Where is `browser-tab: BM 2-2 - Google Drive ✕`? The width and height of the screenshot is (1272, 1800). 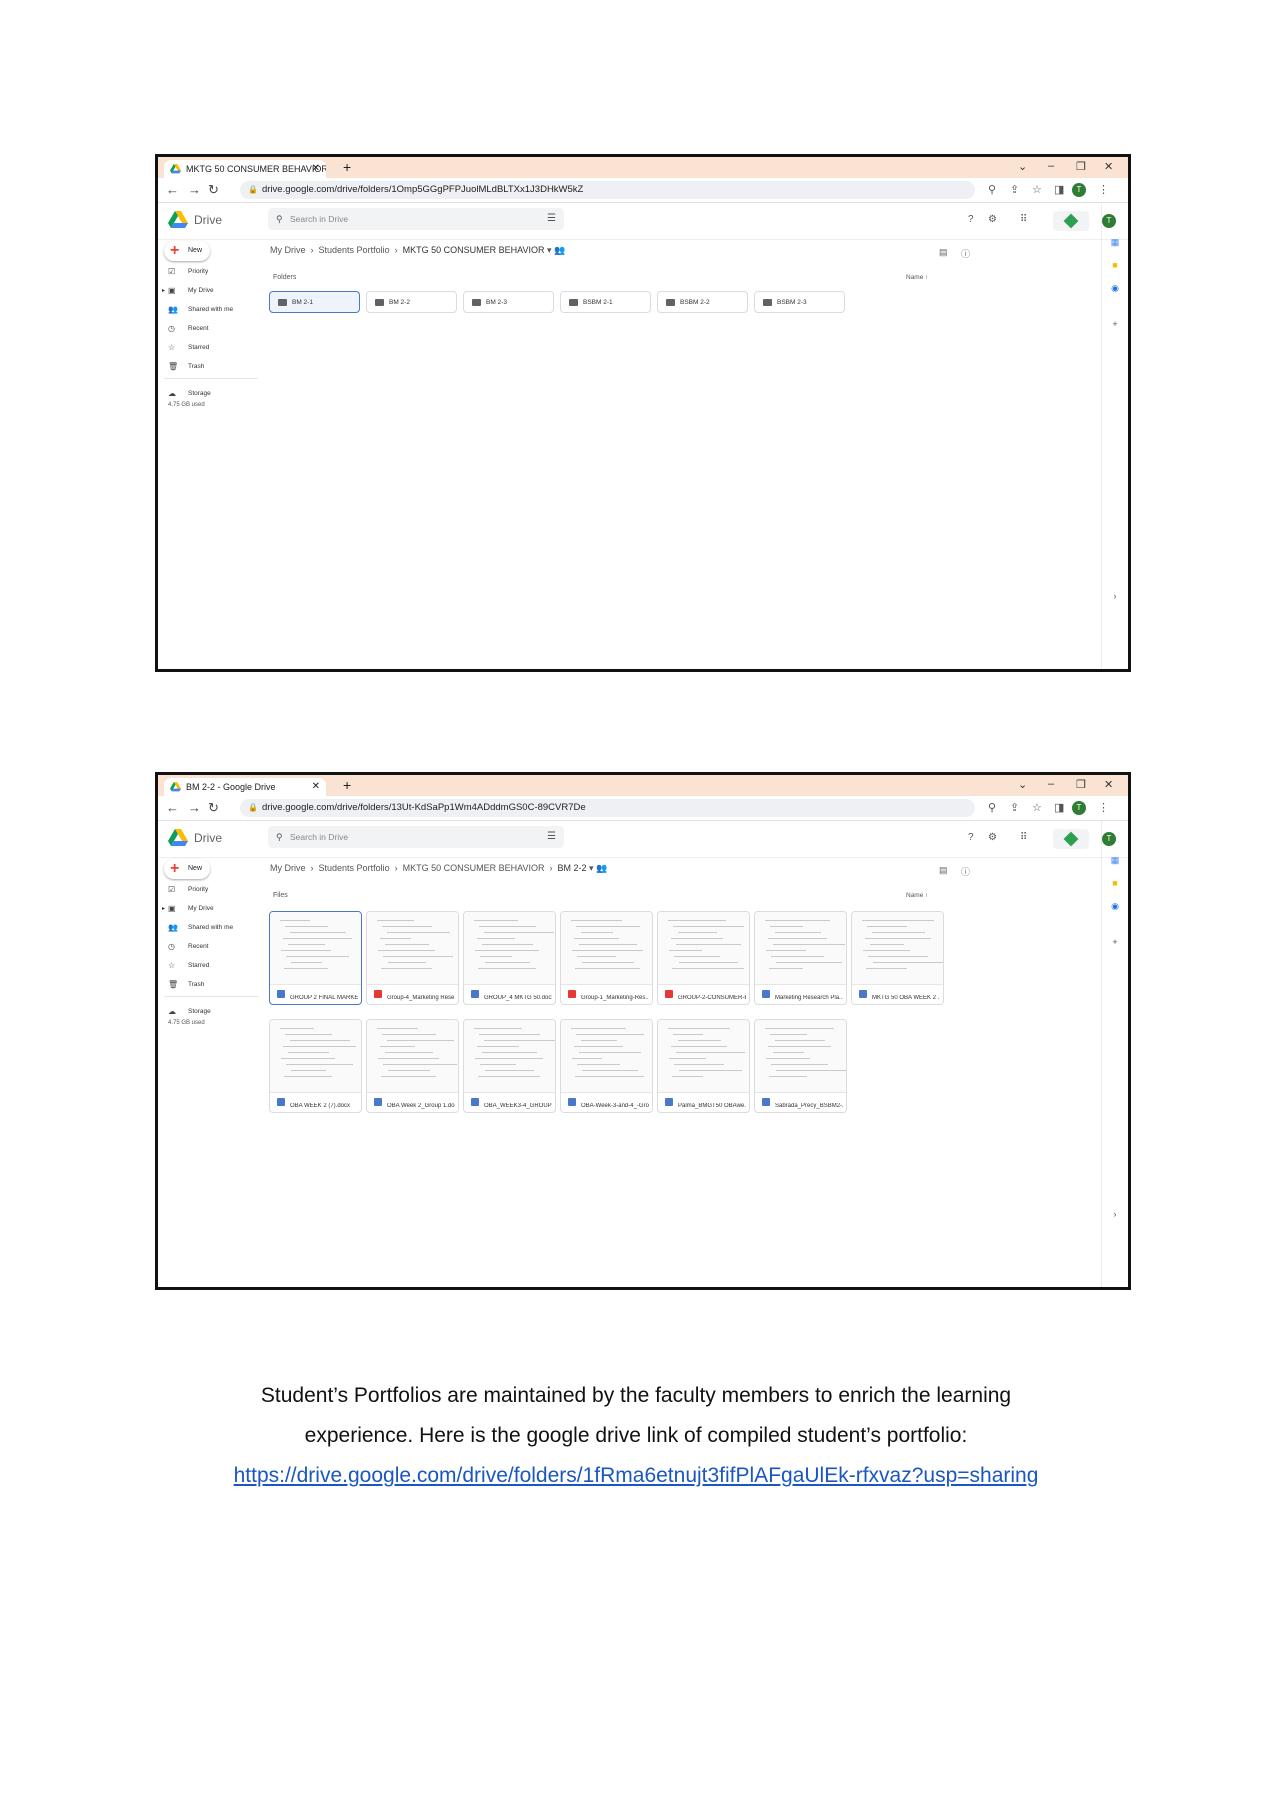
browser-tab: BM 2-2 - Google Drive ✕ is located at coordinates (245, 787).